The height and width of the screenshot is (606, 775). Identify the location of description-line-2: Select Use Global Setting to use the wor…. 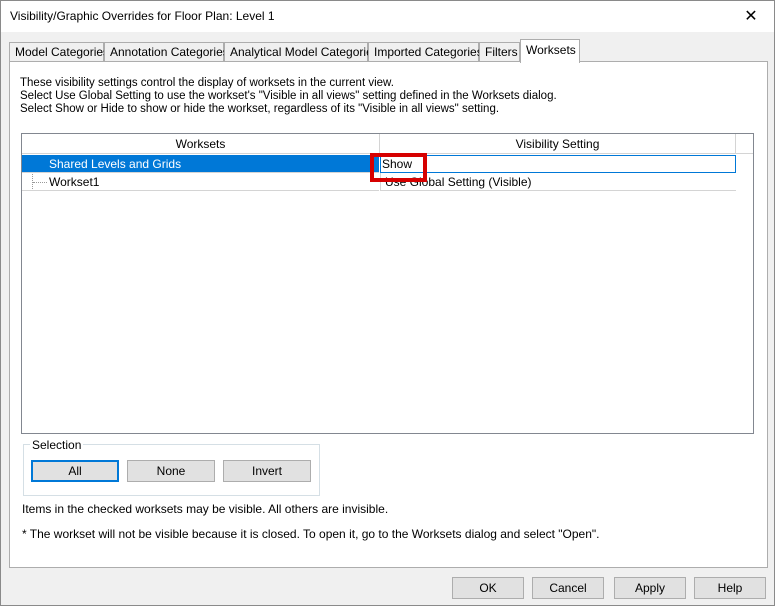
(288, 96).